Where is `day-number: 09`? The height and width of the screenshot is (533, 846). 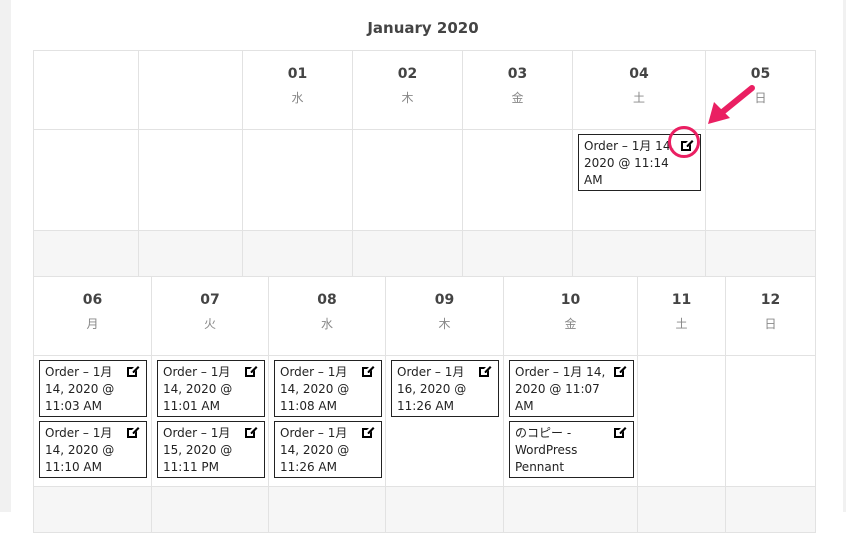
day-number: 09 is located at coordinates (444, 300).